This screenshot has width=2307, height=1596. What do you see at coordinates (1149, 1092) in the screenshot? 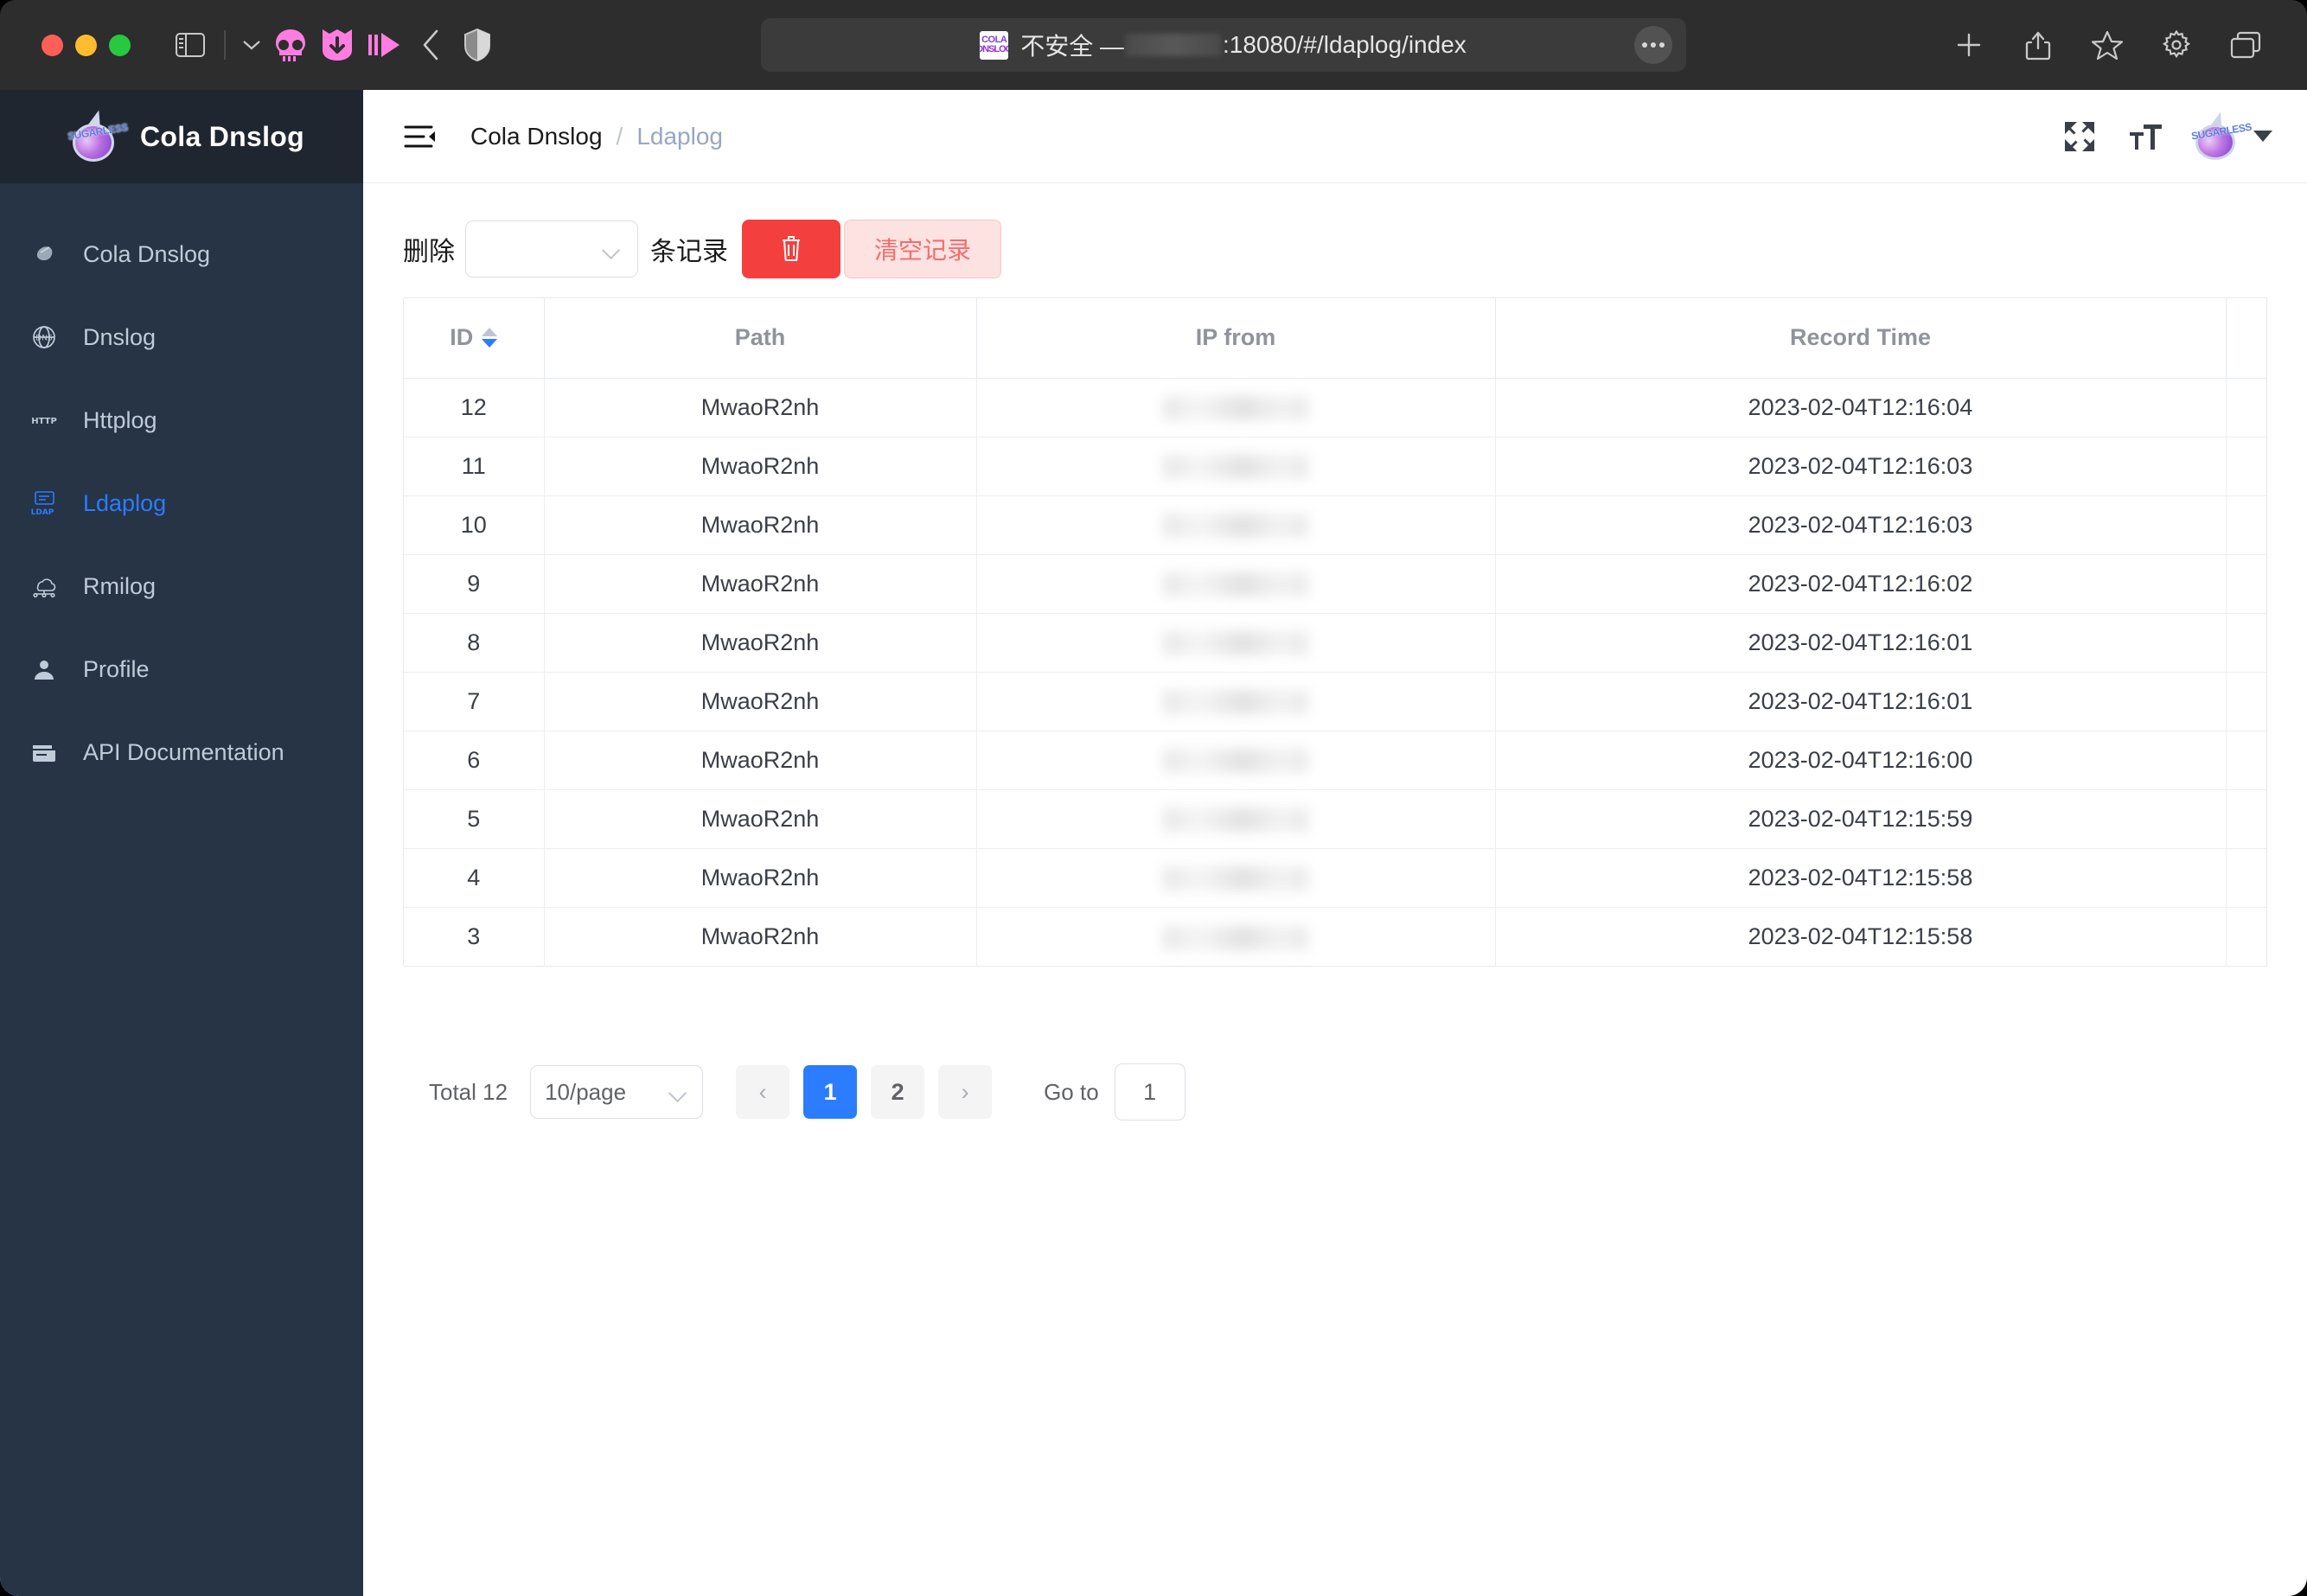
I see `goto-input` at bounding box center [1149, 1092].